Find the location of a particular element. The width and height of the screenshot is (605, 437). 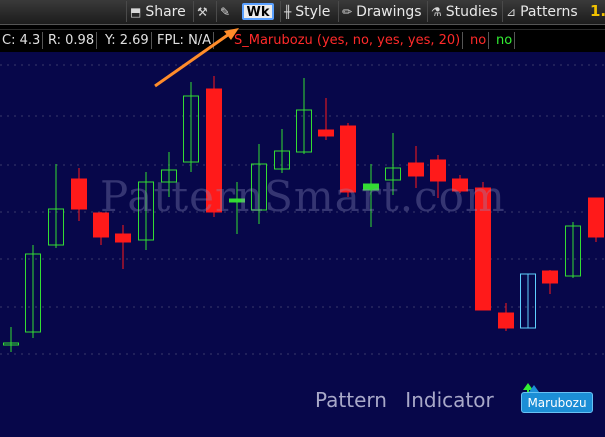

c-value: C: 4.3 is located at coordinates (22, 40).